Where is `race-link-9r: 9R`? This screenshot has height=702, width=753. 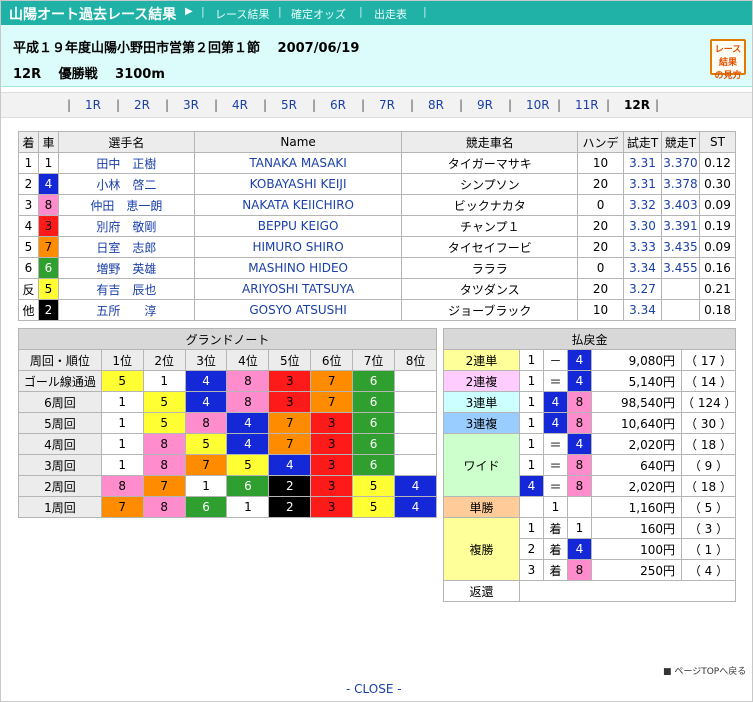 race-link-9r: 9R is located at coordinates (485, 105).